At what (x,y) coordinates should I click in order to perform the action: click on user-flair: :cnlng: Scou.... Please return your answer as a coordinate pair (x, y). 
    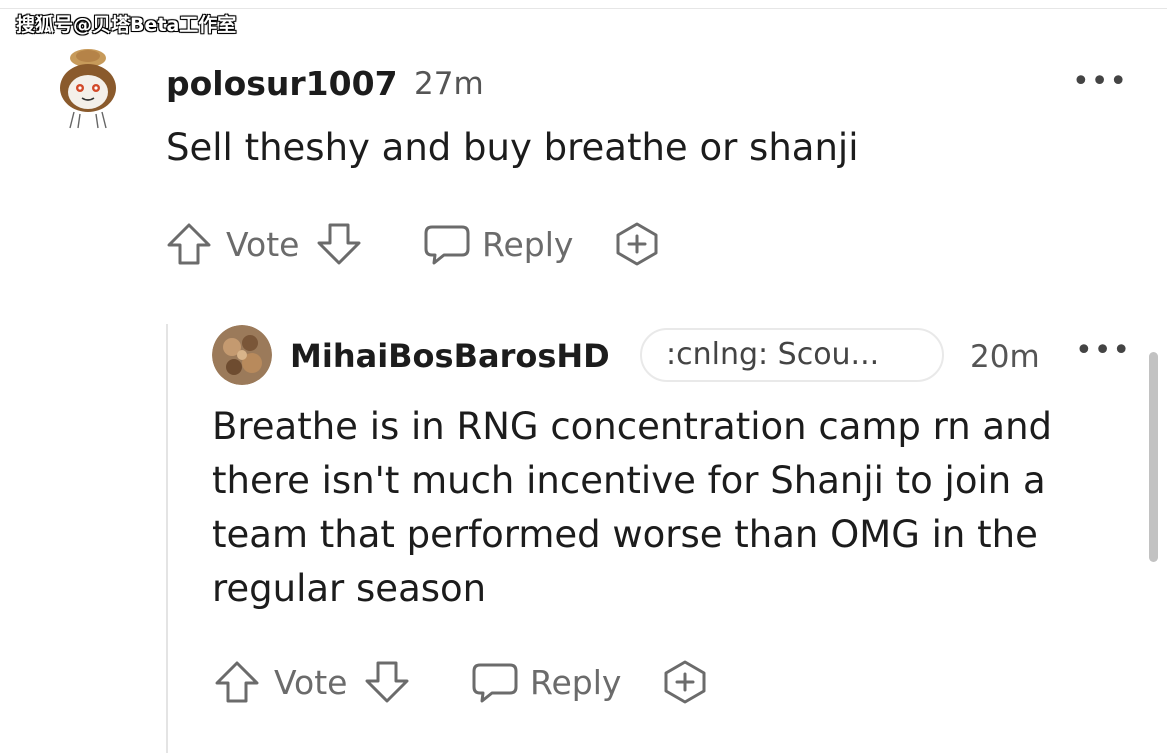
    Looking at the image, I should click on (792, 355).